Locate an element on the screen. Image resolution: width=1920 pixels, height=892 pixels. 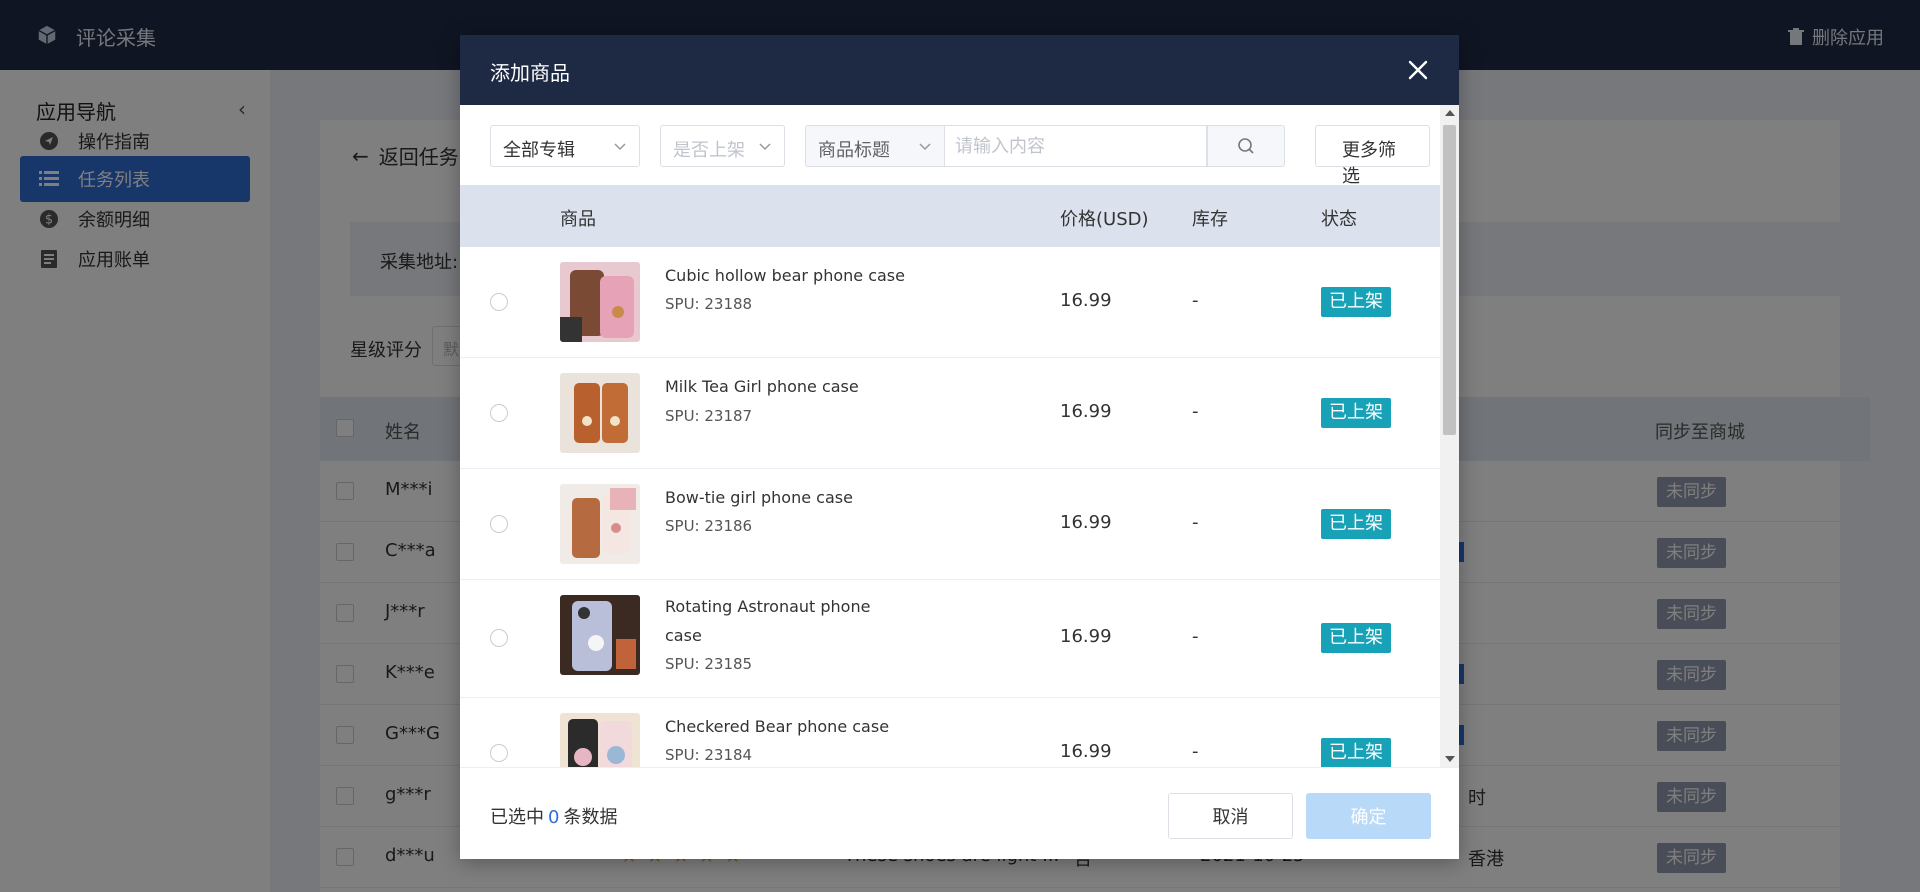
scroll-up-arrow-icon is located at coordinates (1450, 113).